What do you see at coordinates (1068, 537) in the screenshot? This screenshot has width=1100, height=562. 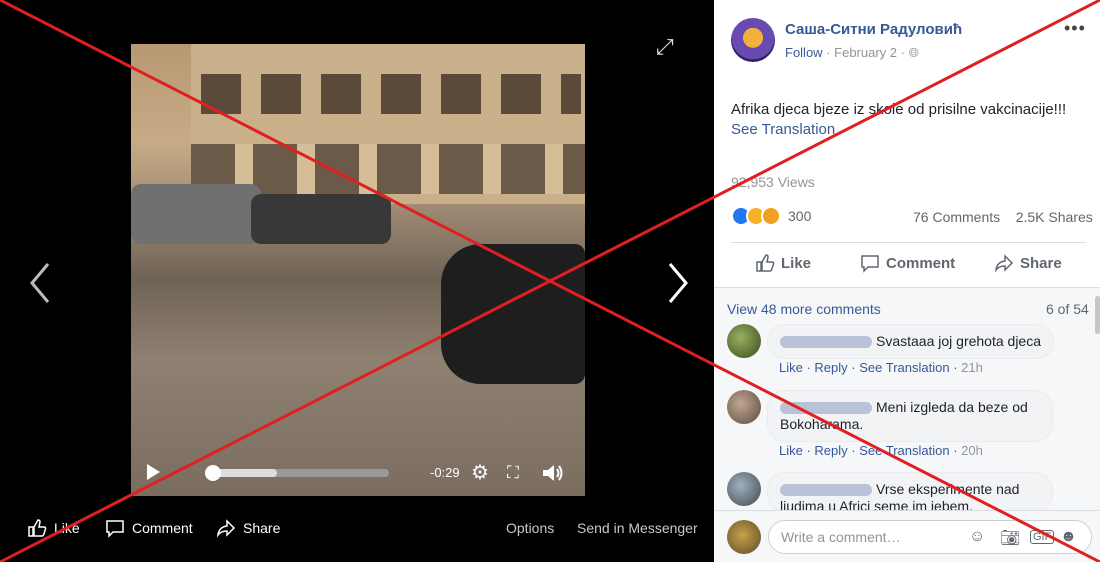 I see `sticker-icon: ☻` at bounding box center [1068, 537].